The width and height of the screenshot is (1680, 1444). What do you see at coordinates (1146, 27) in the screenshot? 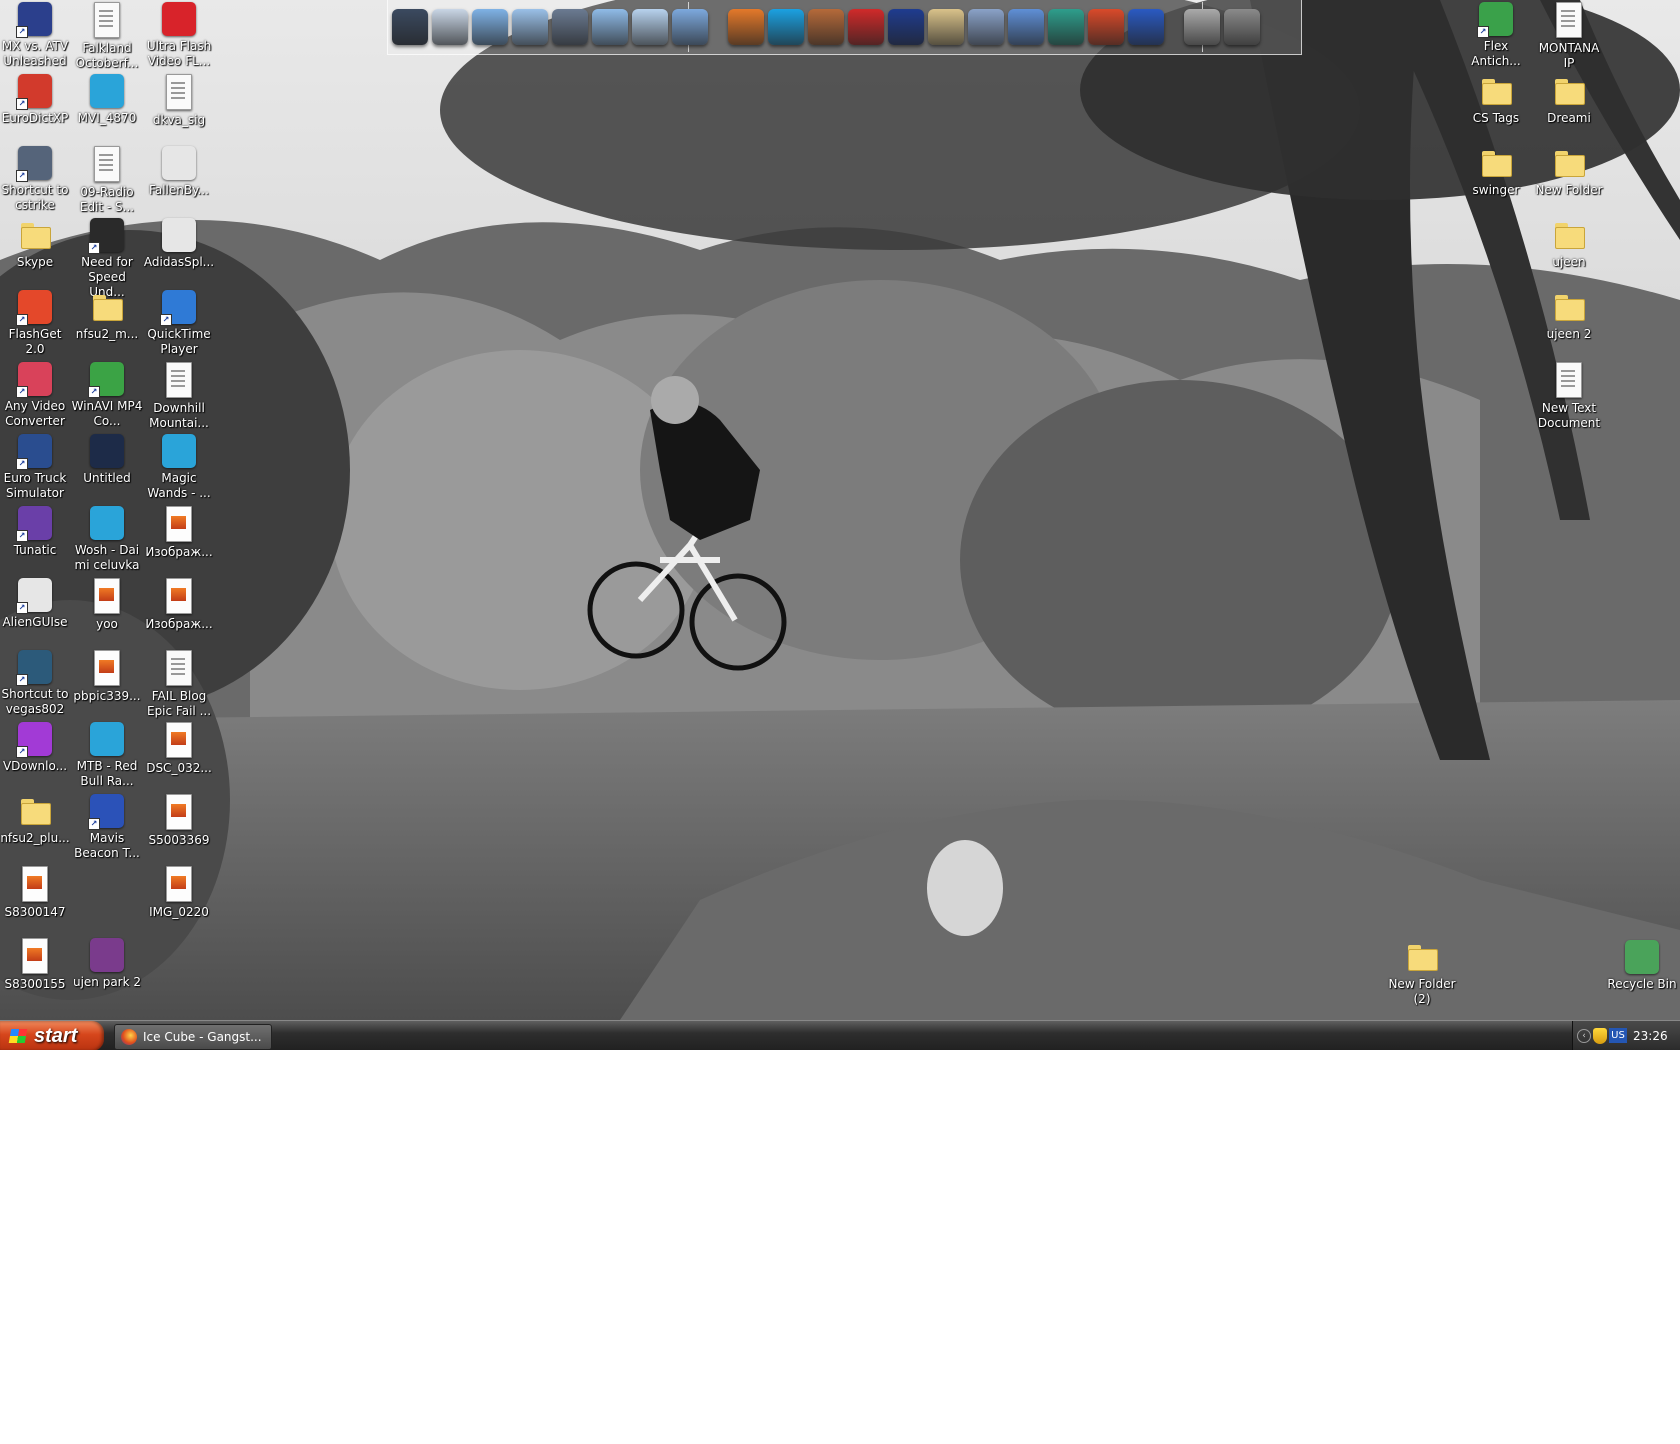
I see `globe-icon` at bounding box center [1146, 27].